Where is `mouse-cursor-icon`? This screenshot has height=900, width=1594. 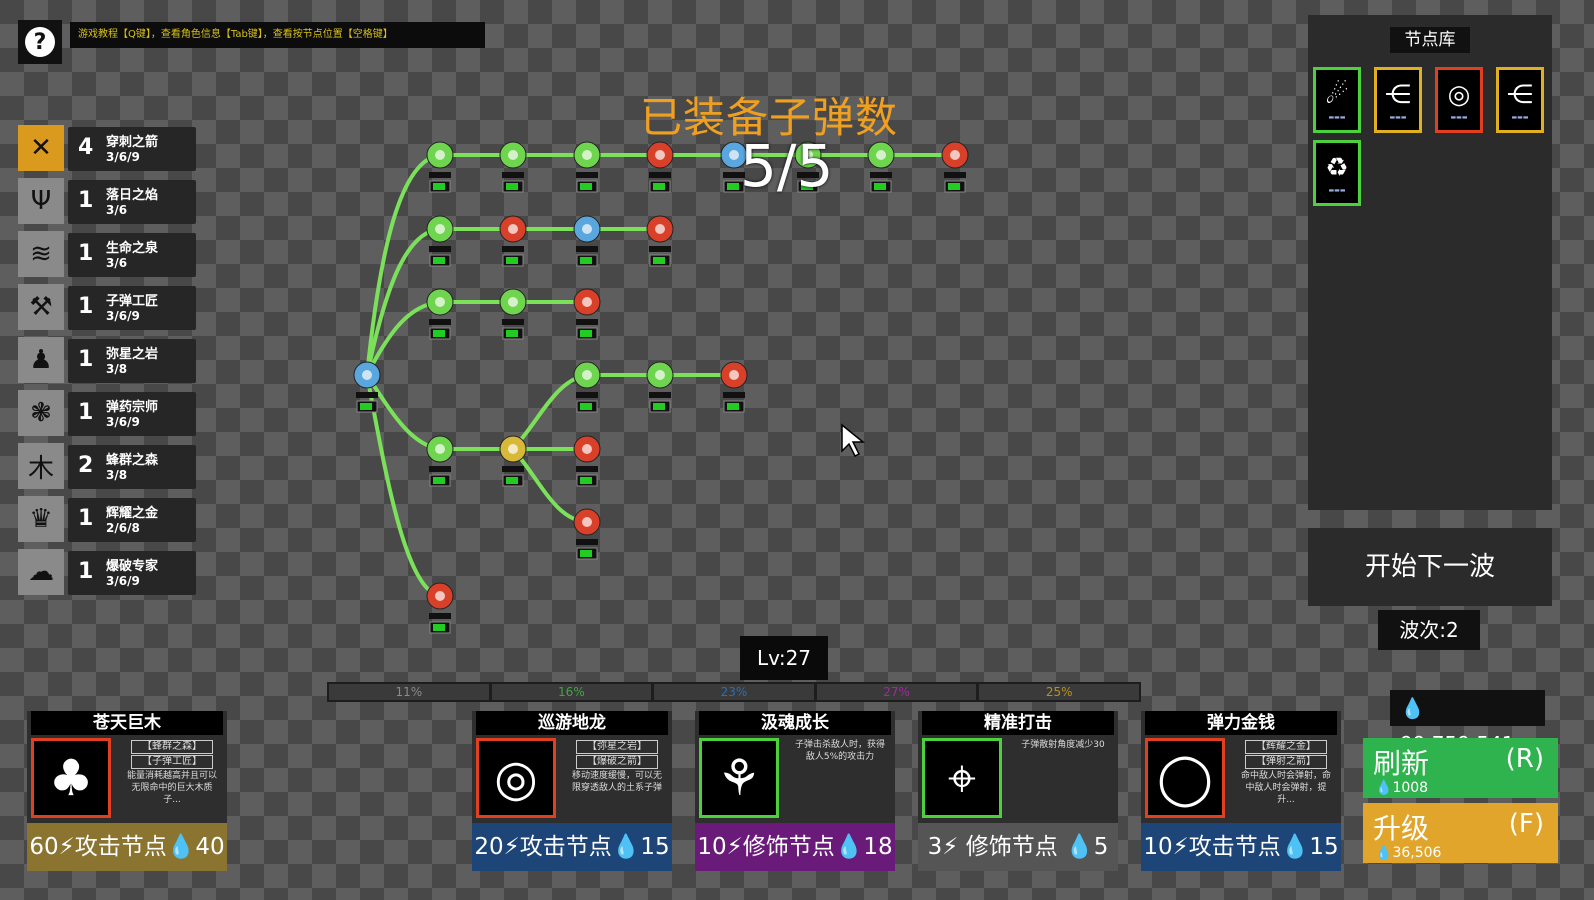 mouse-cursor-icon is located at coordinates (855, 443).